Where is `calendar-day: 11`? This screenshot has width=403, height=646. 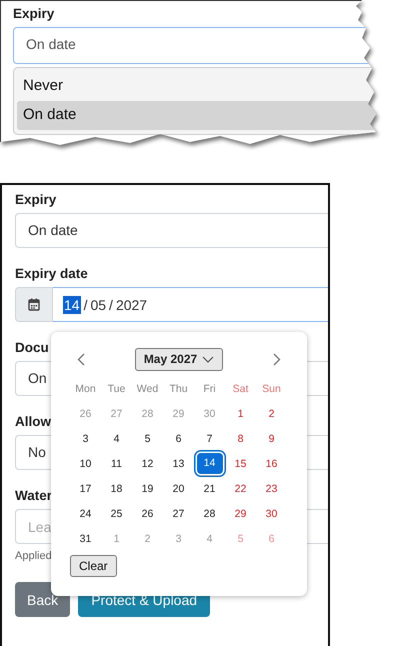
calendar-day: 11 is located at coordinates (117, 464).